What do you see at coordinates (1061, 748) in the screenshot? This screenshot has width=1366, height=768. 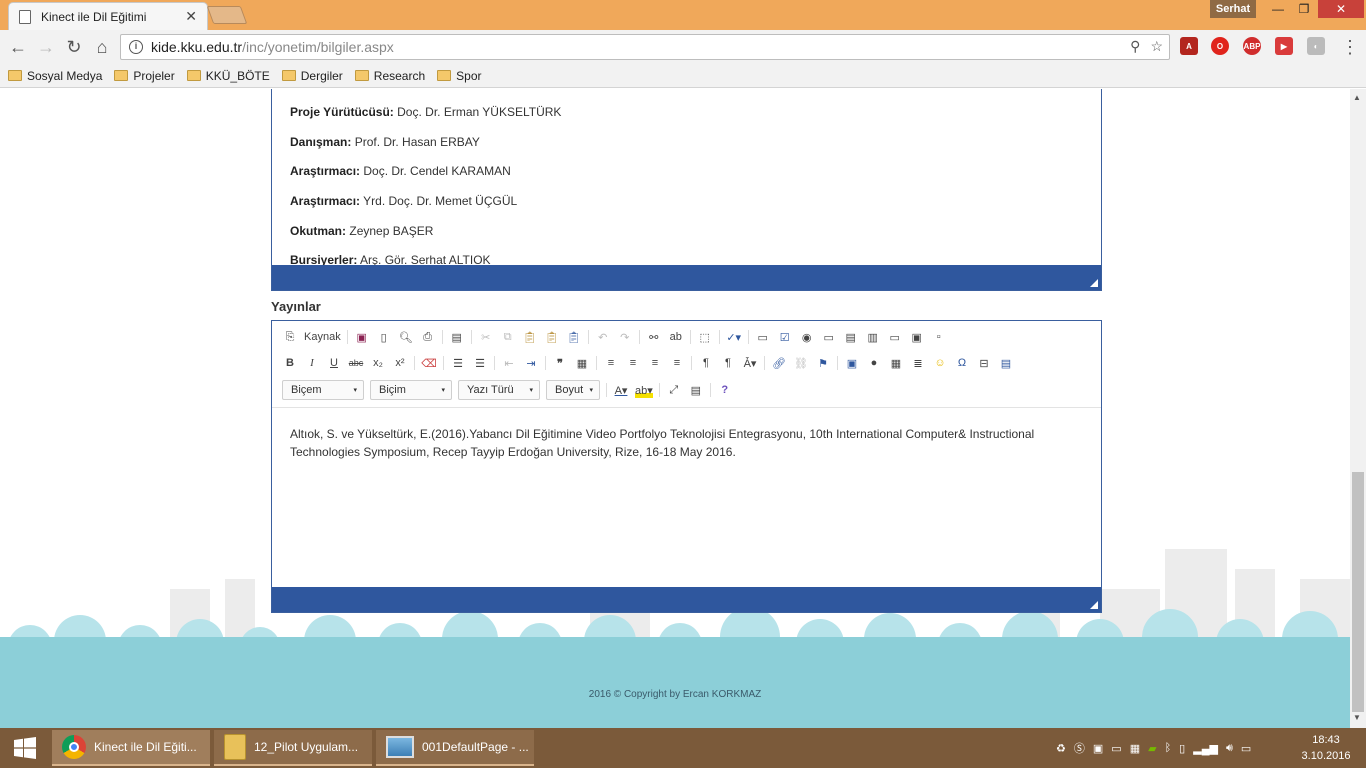 I see `sync-icon: ♻` at bounding box center [1061, 748].